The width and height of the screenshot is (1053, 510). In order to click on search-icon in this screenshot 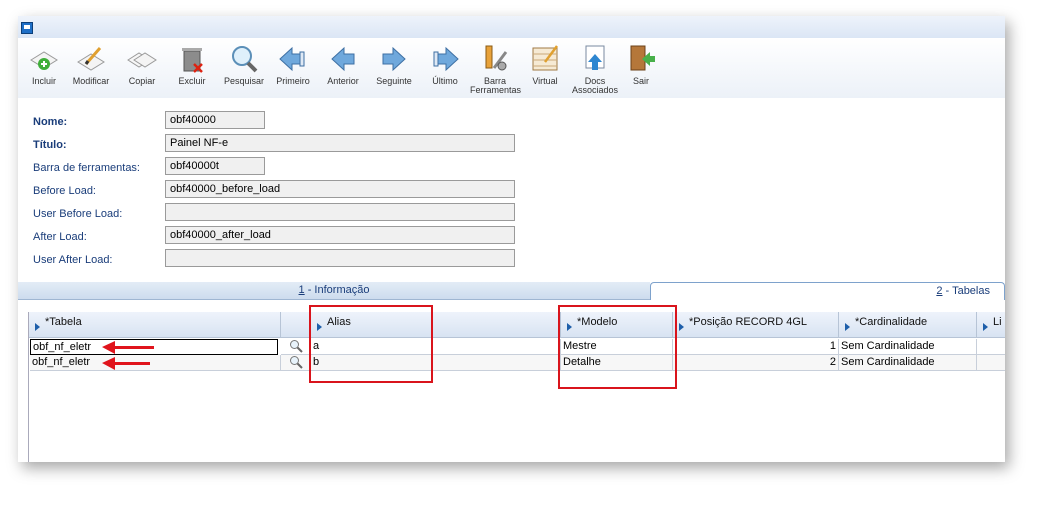, I will do `click(244, 59)`.